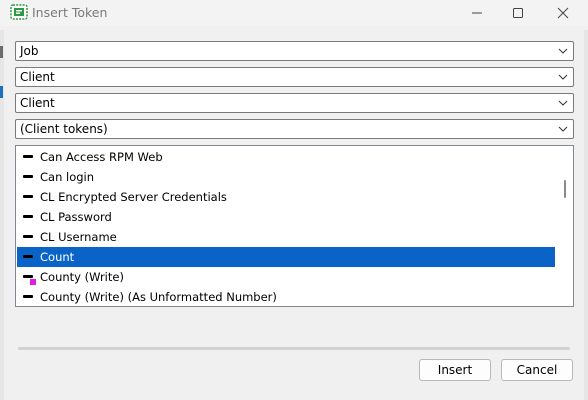 This screenshot has width=588, height=400. I want to click on token-label: Can Access RPM Web, so click(101, 157).